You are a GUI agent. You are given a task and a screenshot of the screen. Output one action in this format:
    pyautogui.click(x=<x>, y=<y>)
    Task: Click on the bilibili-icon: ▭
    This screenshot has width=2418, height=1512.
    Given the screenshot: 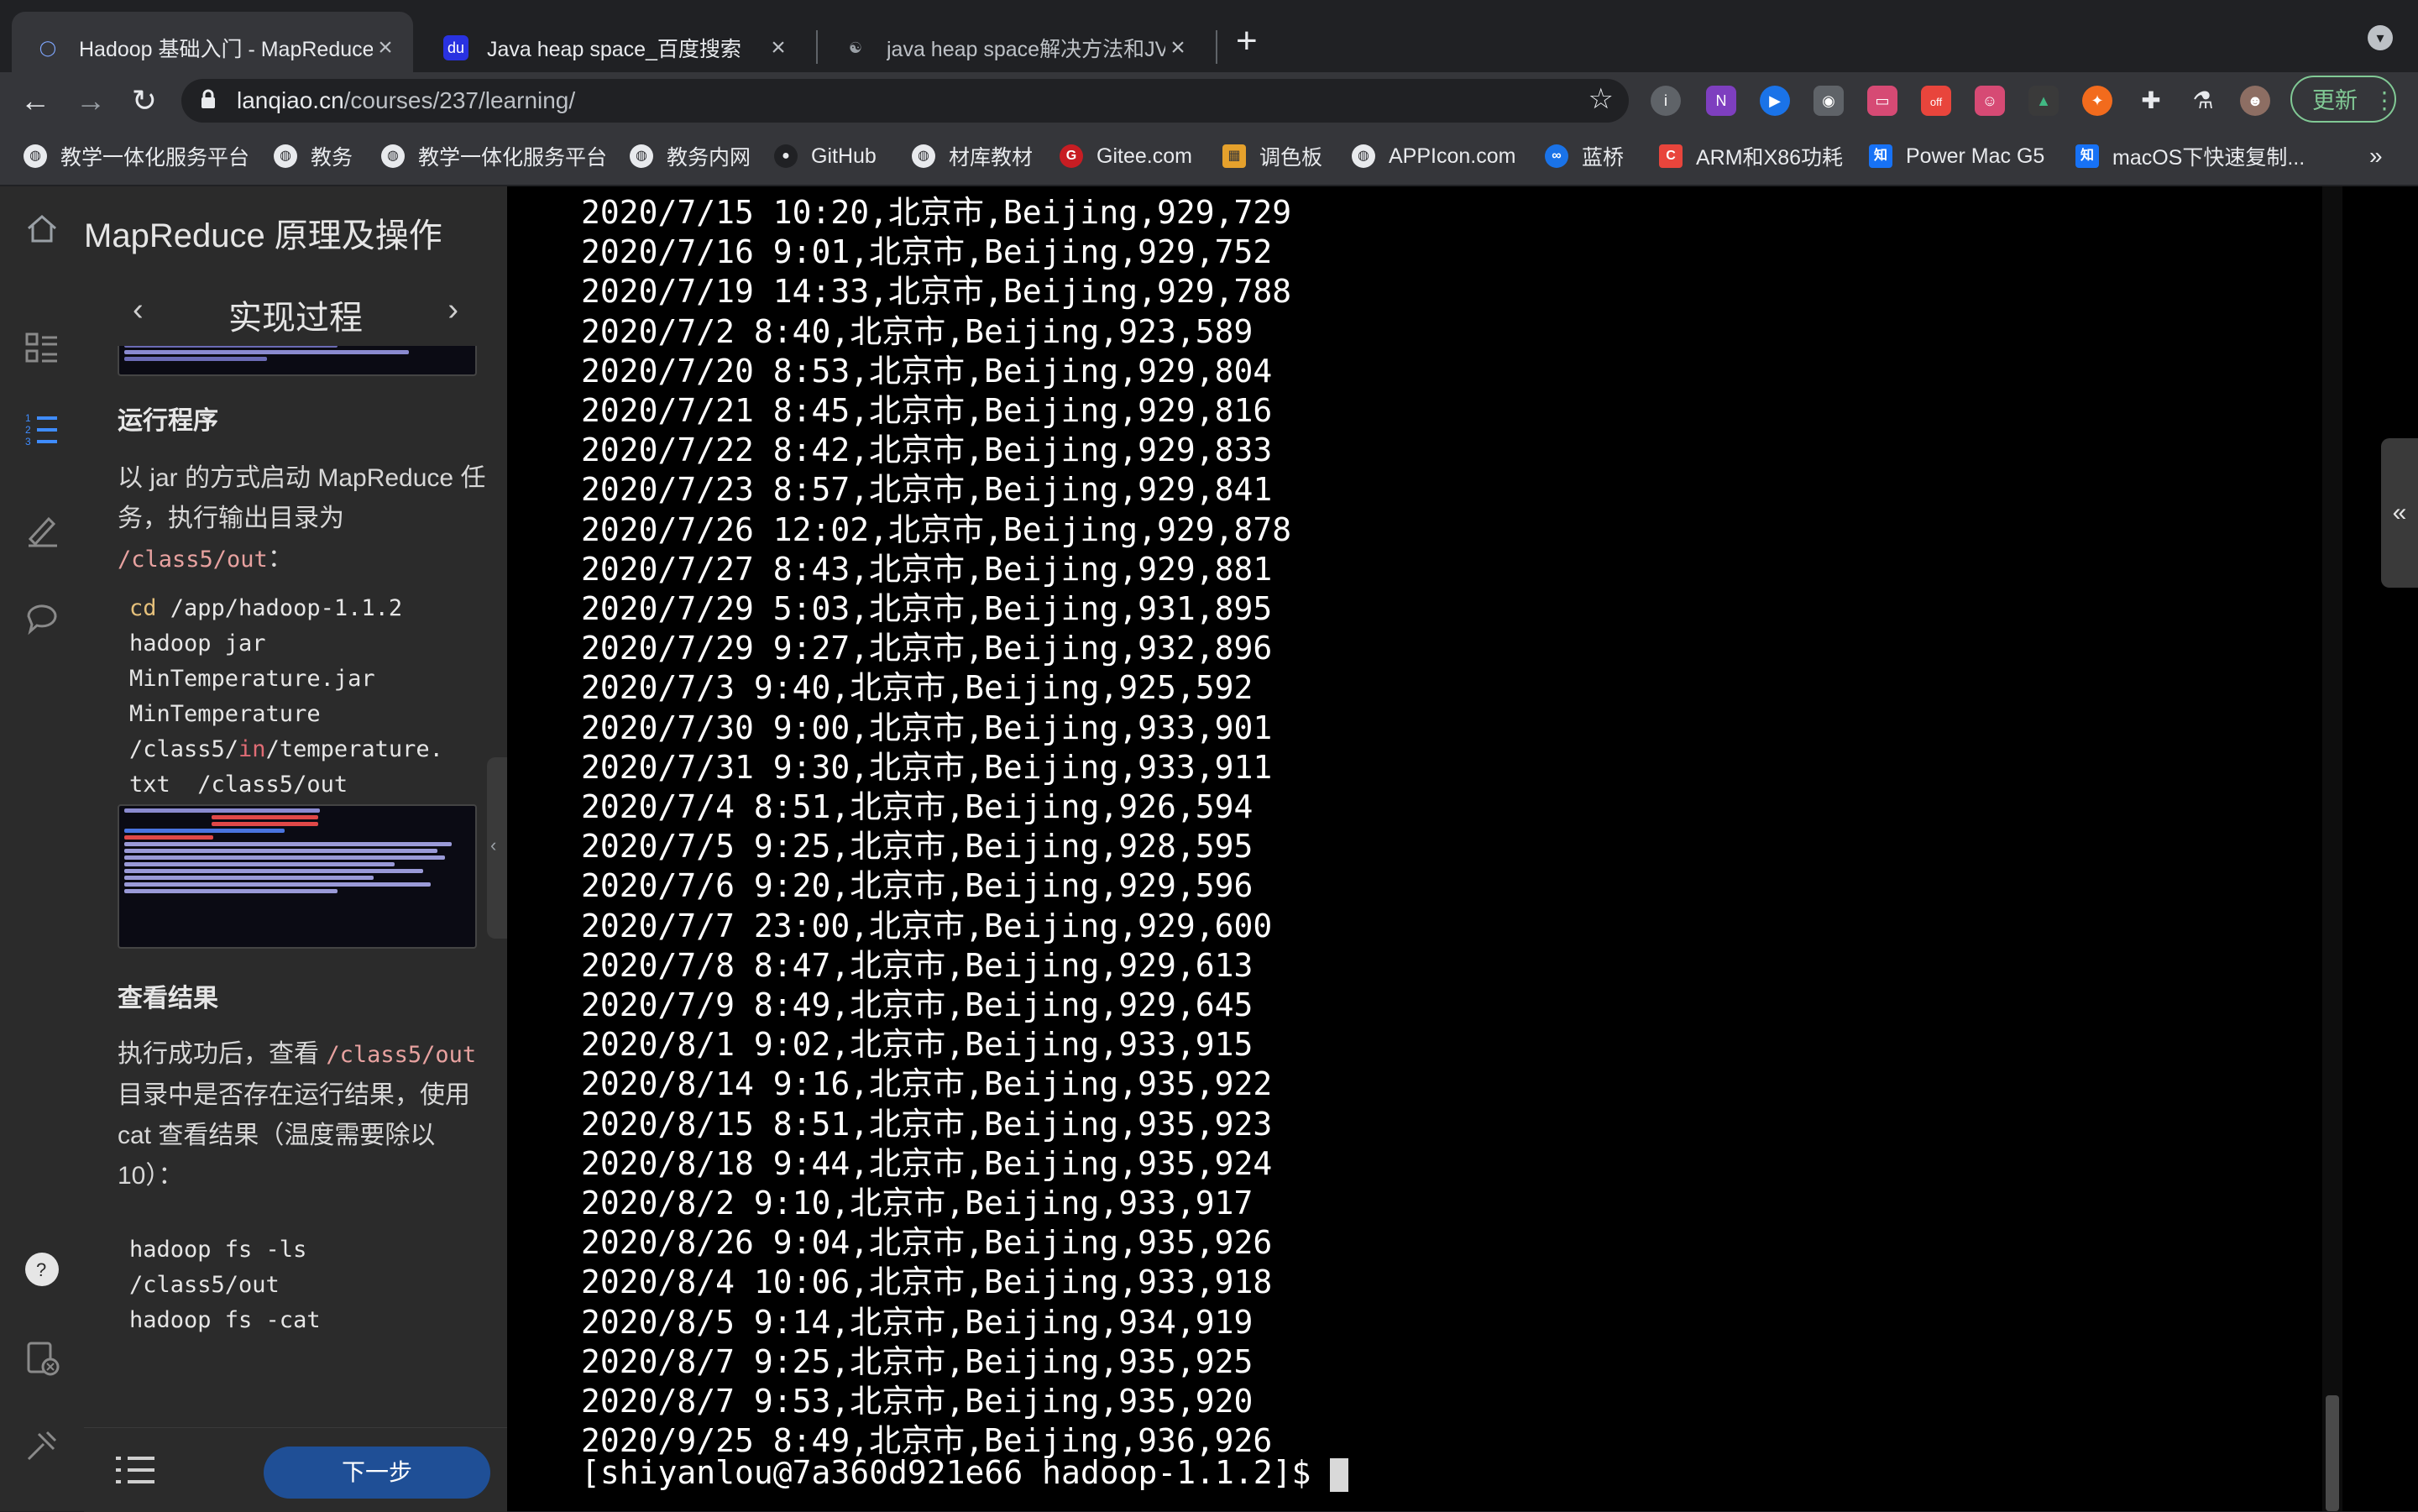 What is the action you would take?
    pyautogui.click(x=1882, y=101)
    